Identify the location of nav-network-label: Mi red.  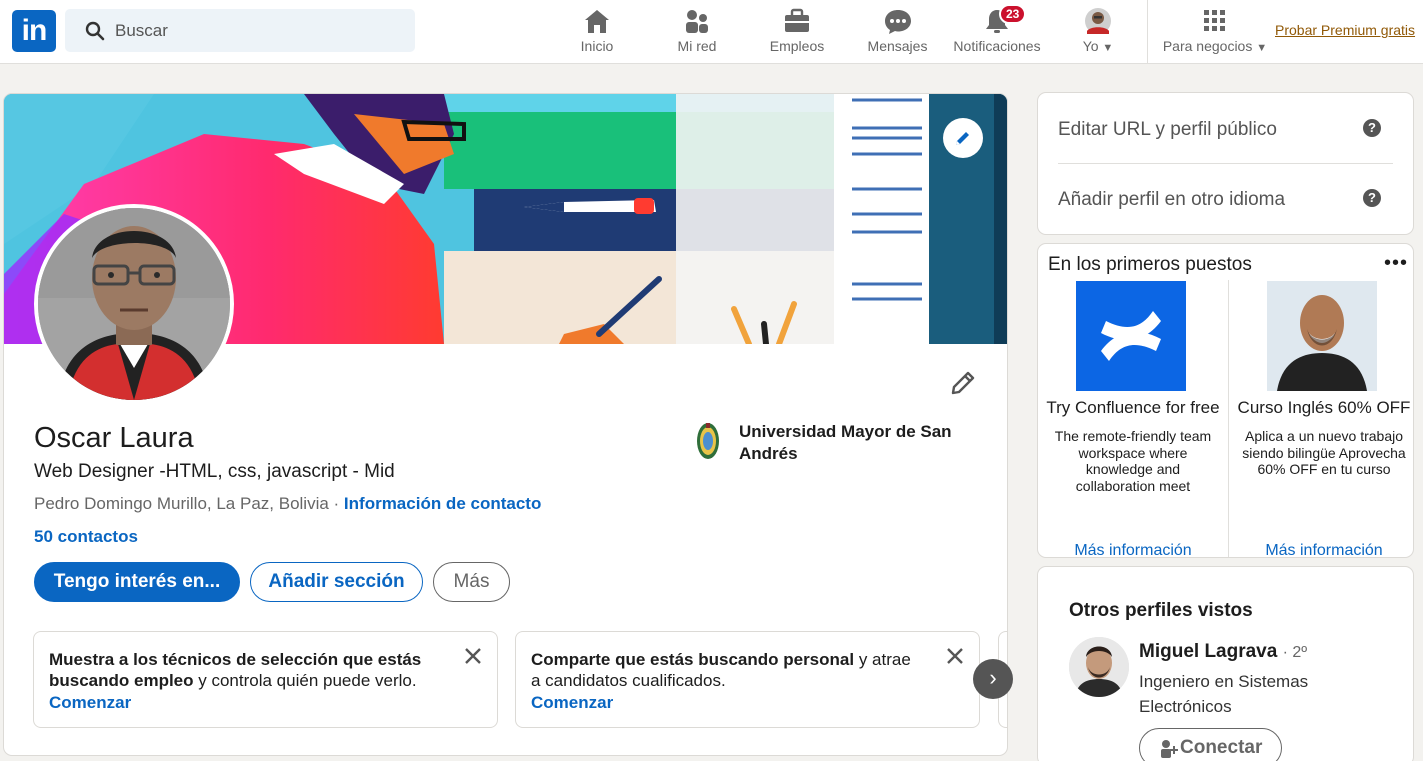
(697, 46).